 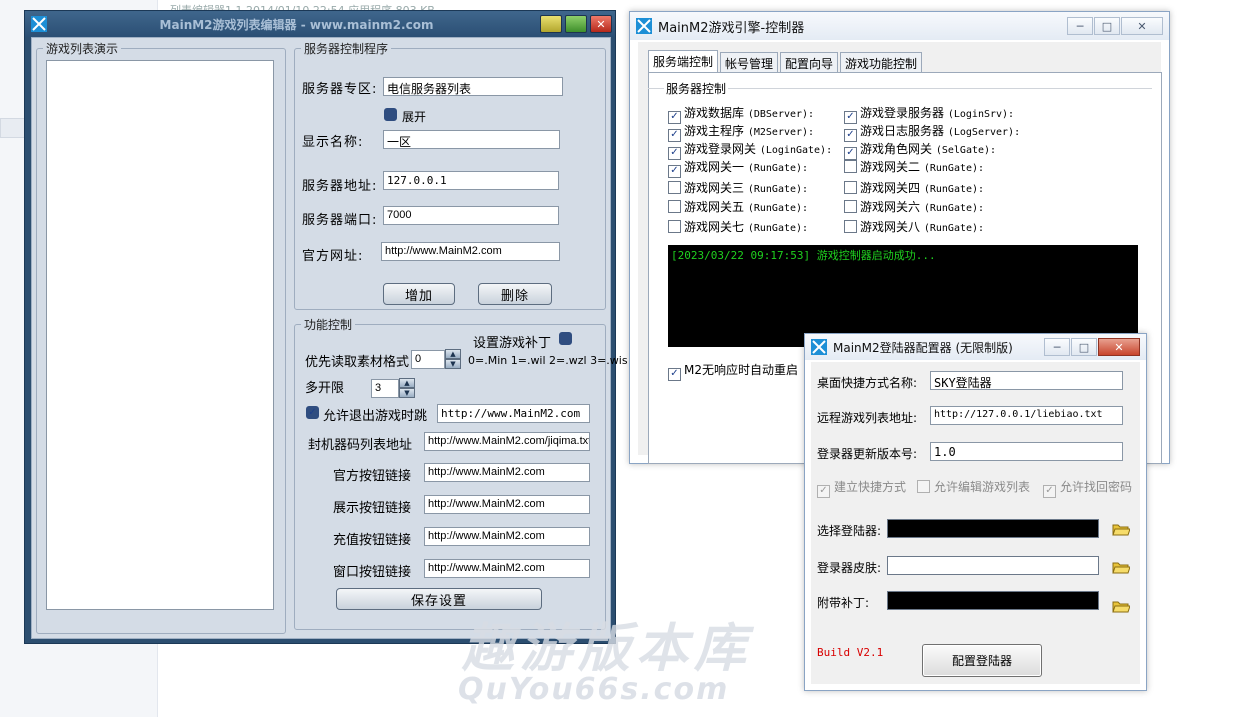 What do you see at coordinates (385, 388) in the screenshot?
I see `multi-open-input: 3` at bounding box center [385, 388].